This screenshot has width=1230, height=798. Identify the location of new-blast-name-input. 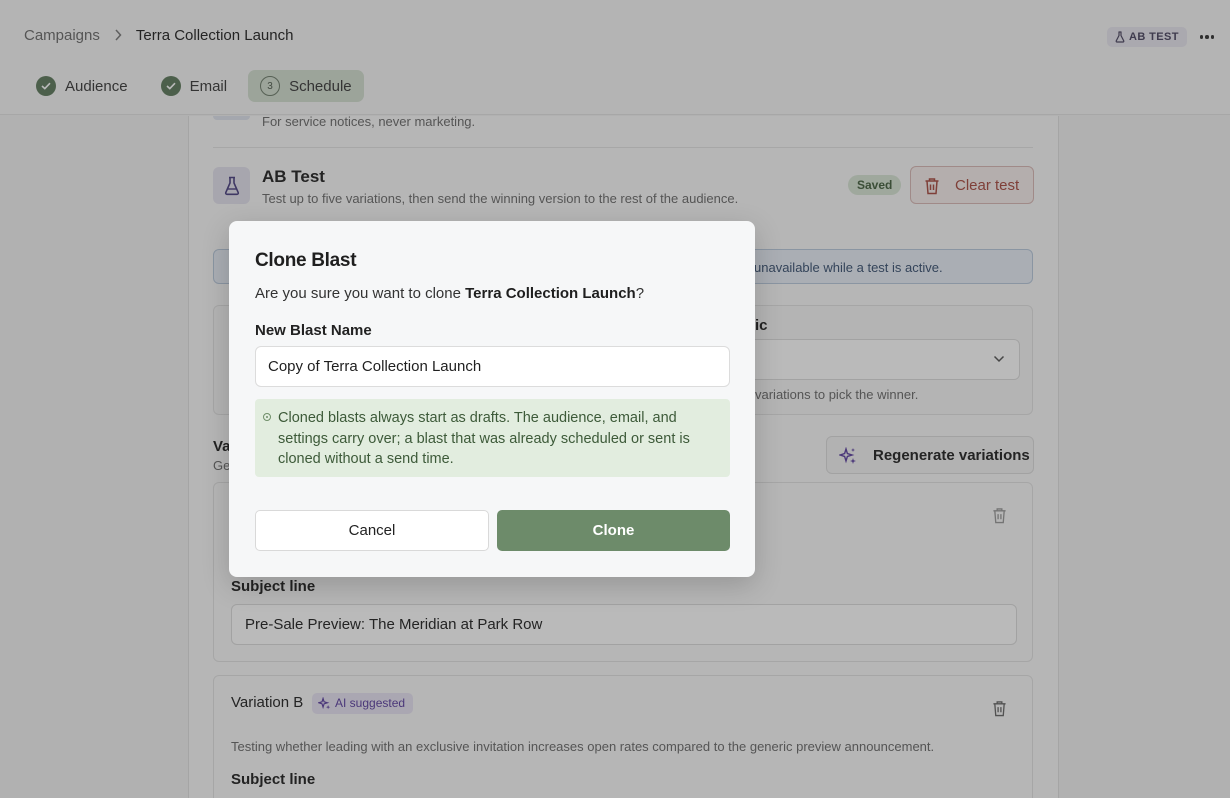
(492, 366).